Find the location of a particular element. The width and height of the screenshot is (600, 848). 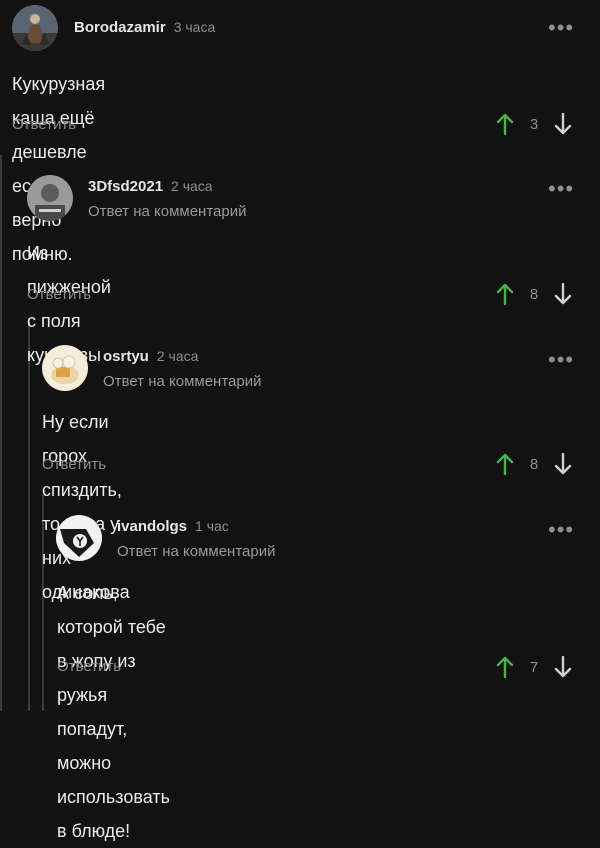

score-value: 3 is located at coordinates (534, 124).